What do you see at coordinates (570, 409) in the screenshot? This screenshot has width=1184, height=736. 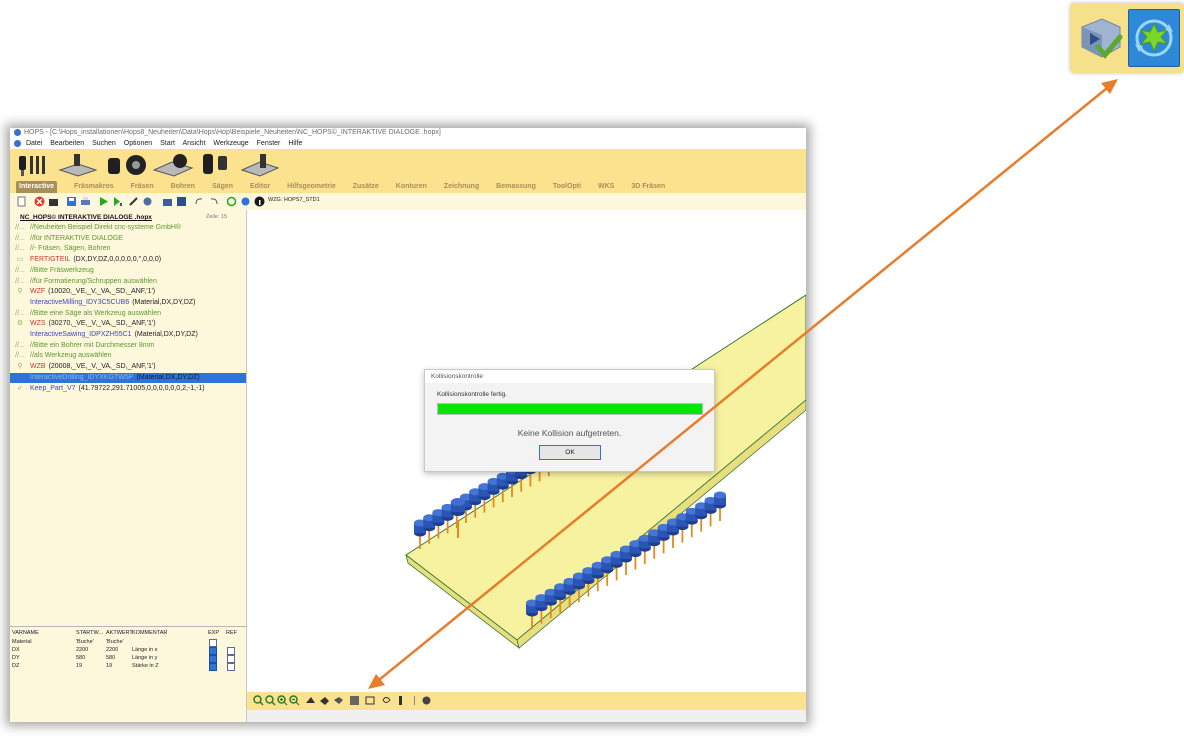 I see `progress-fill` at bounding box center [570, 409].